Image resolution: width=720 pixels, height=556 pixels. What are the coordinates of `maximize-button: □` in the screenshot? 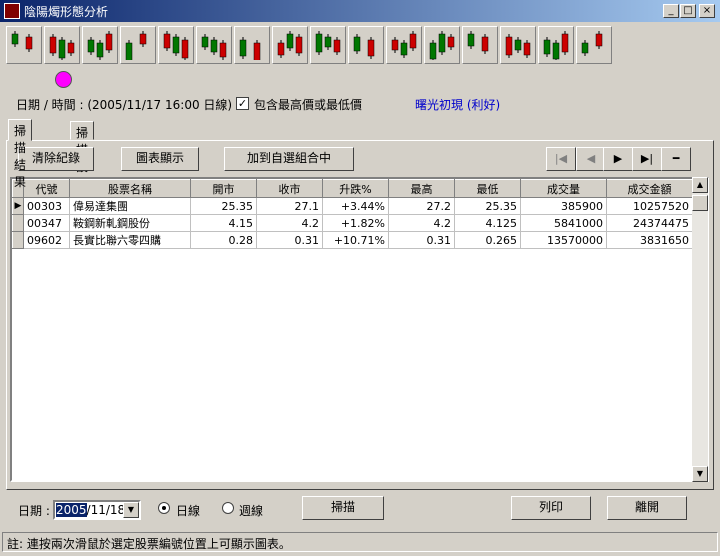 It's located at (688, 11).